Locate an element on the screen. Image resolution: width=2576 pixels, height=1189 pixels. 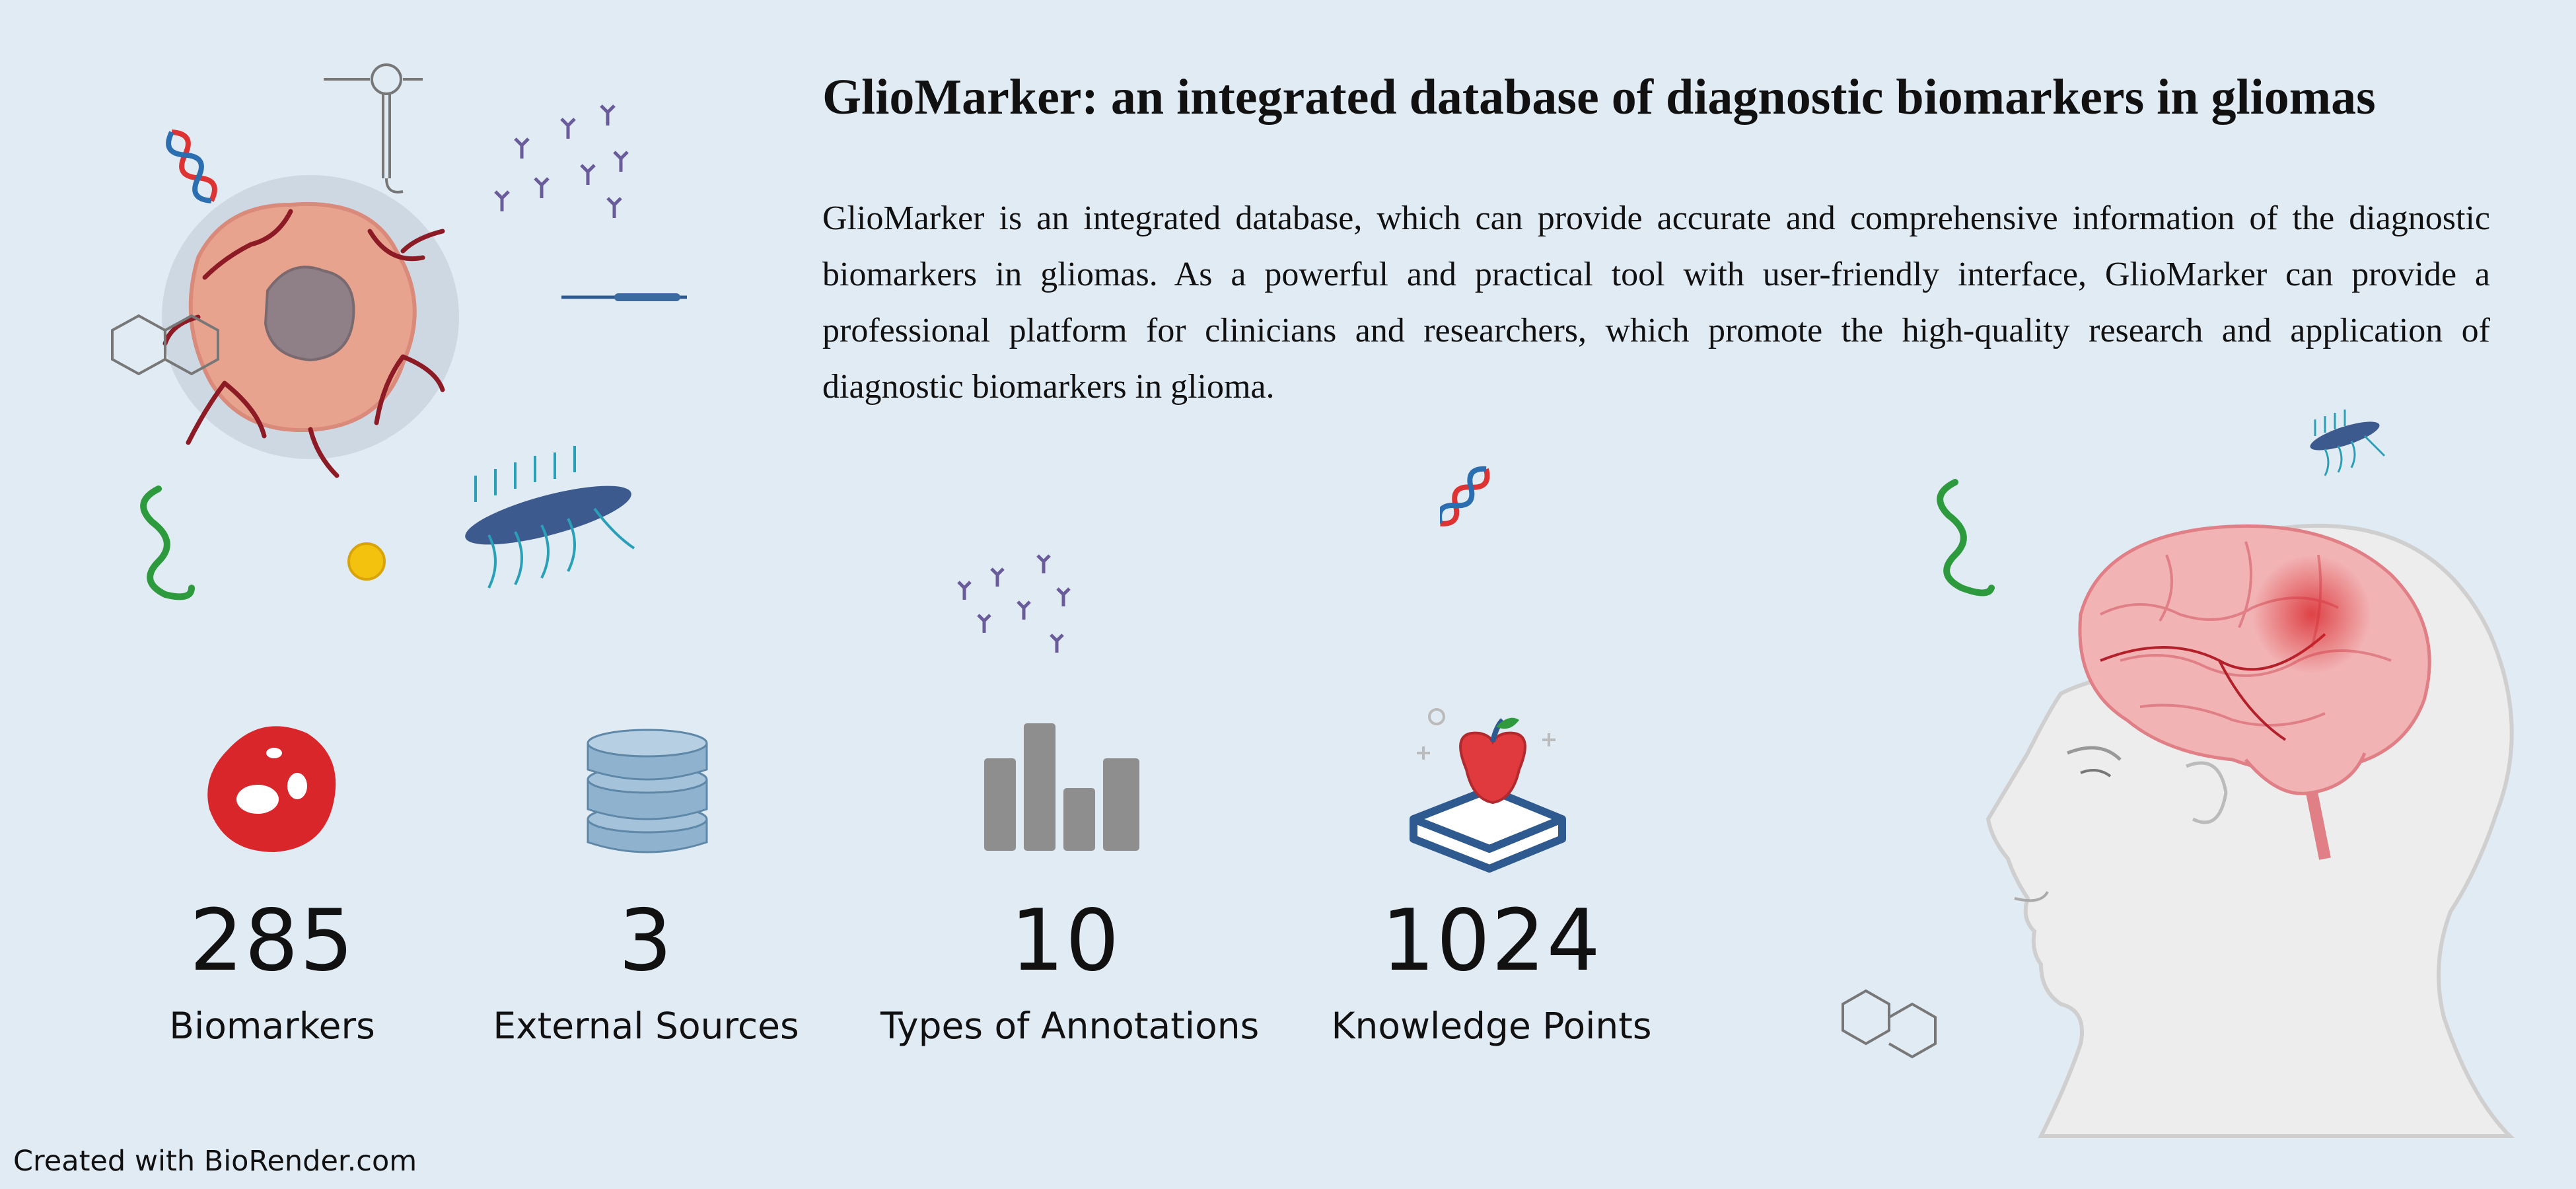
stat-value: 1024 is located at coordinates (1491, 941).